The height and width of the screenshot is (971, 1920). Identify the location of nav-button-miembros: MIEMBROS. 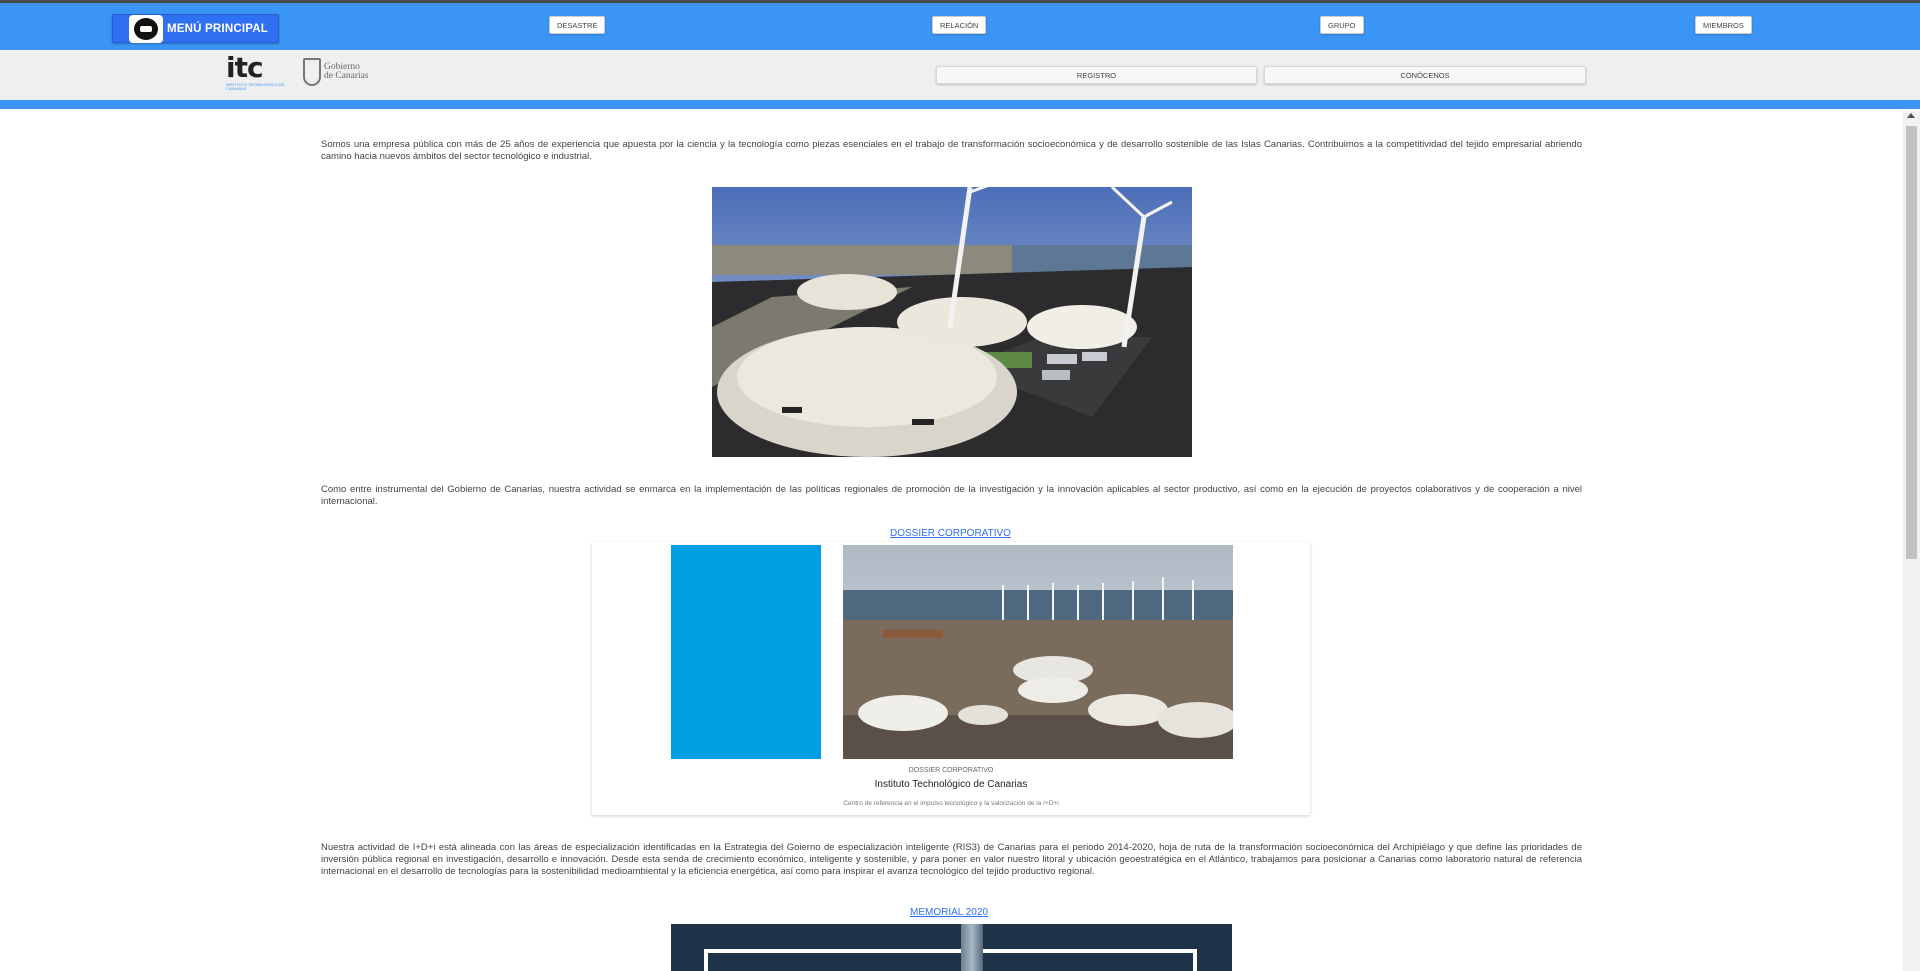
(1723, 25).